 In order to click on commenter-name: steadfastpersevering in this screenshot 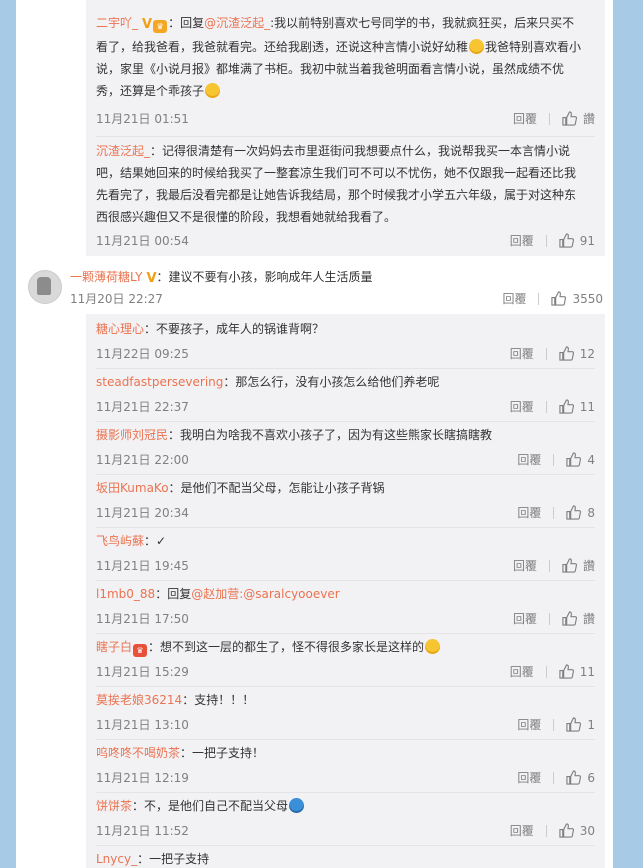, I will do `click(159, 382)`.